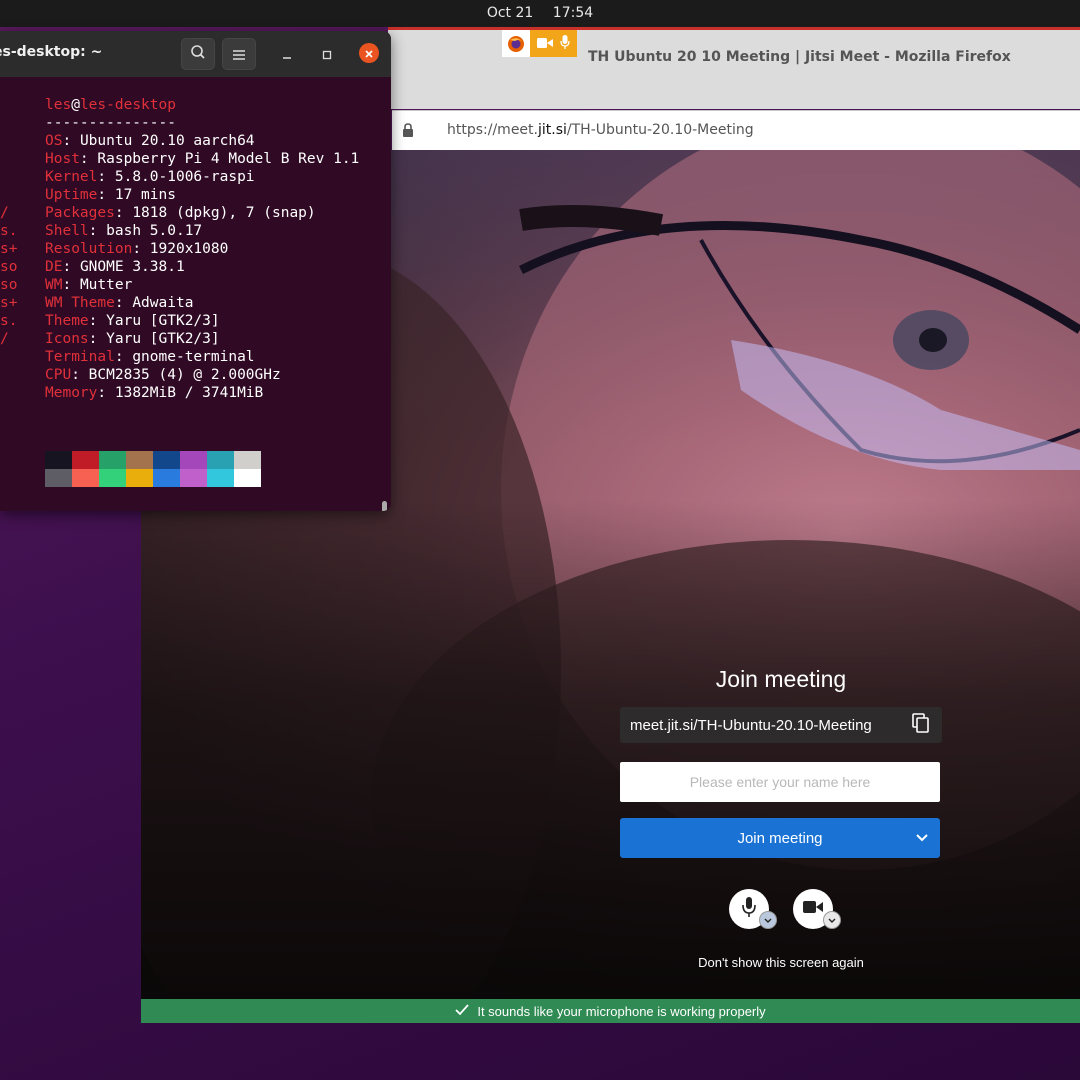 This screenshot has height=1080, width=1080. What do you see at coordinates (150, 141) in the screenshot?
I see `info-line: OS: Ubuntu 20.10 aarch64` at bounding box center [150, 141].